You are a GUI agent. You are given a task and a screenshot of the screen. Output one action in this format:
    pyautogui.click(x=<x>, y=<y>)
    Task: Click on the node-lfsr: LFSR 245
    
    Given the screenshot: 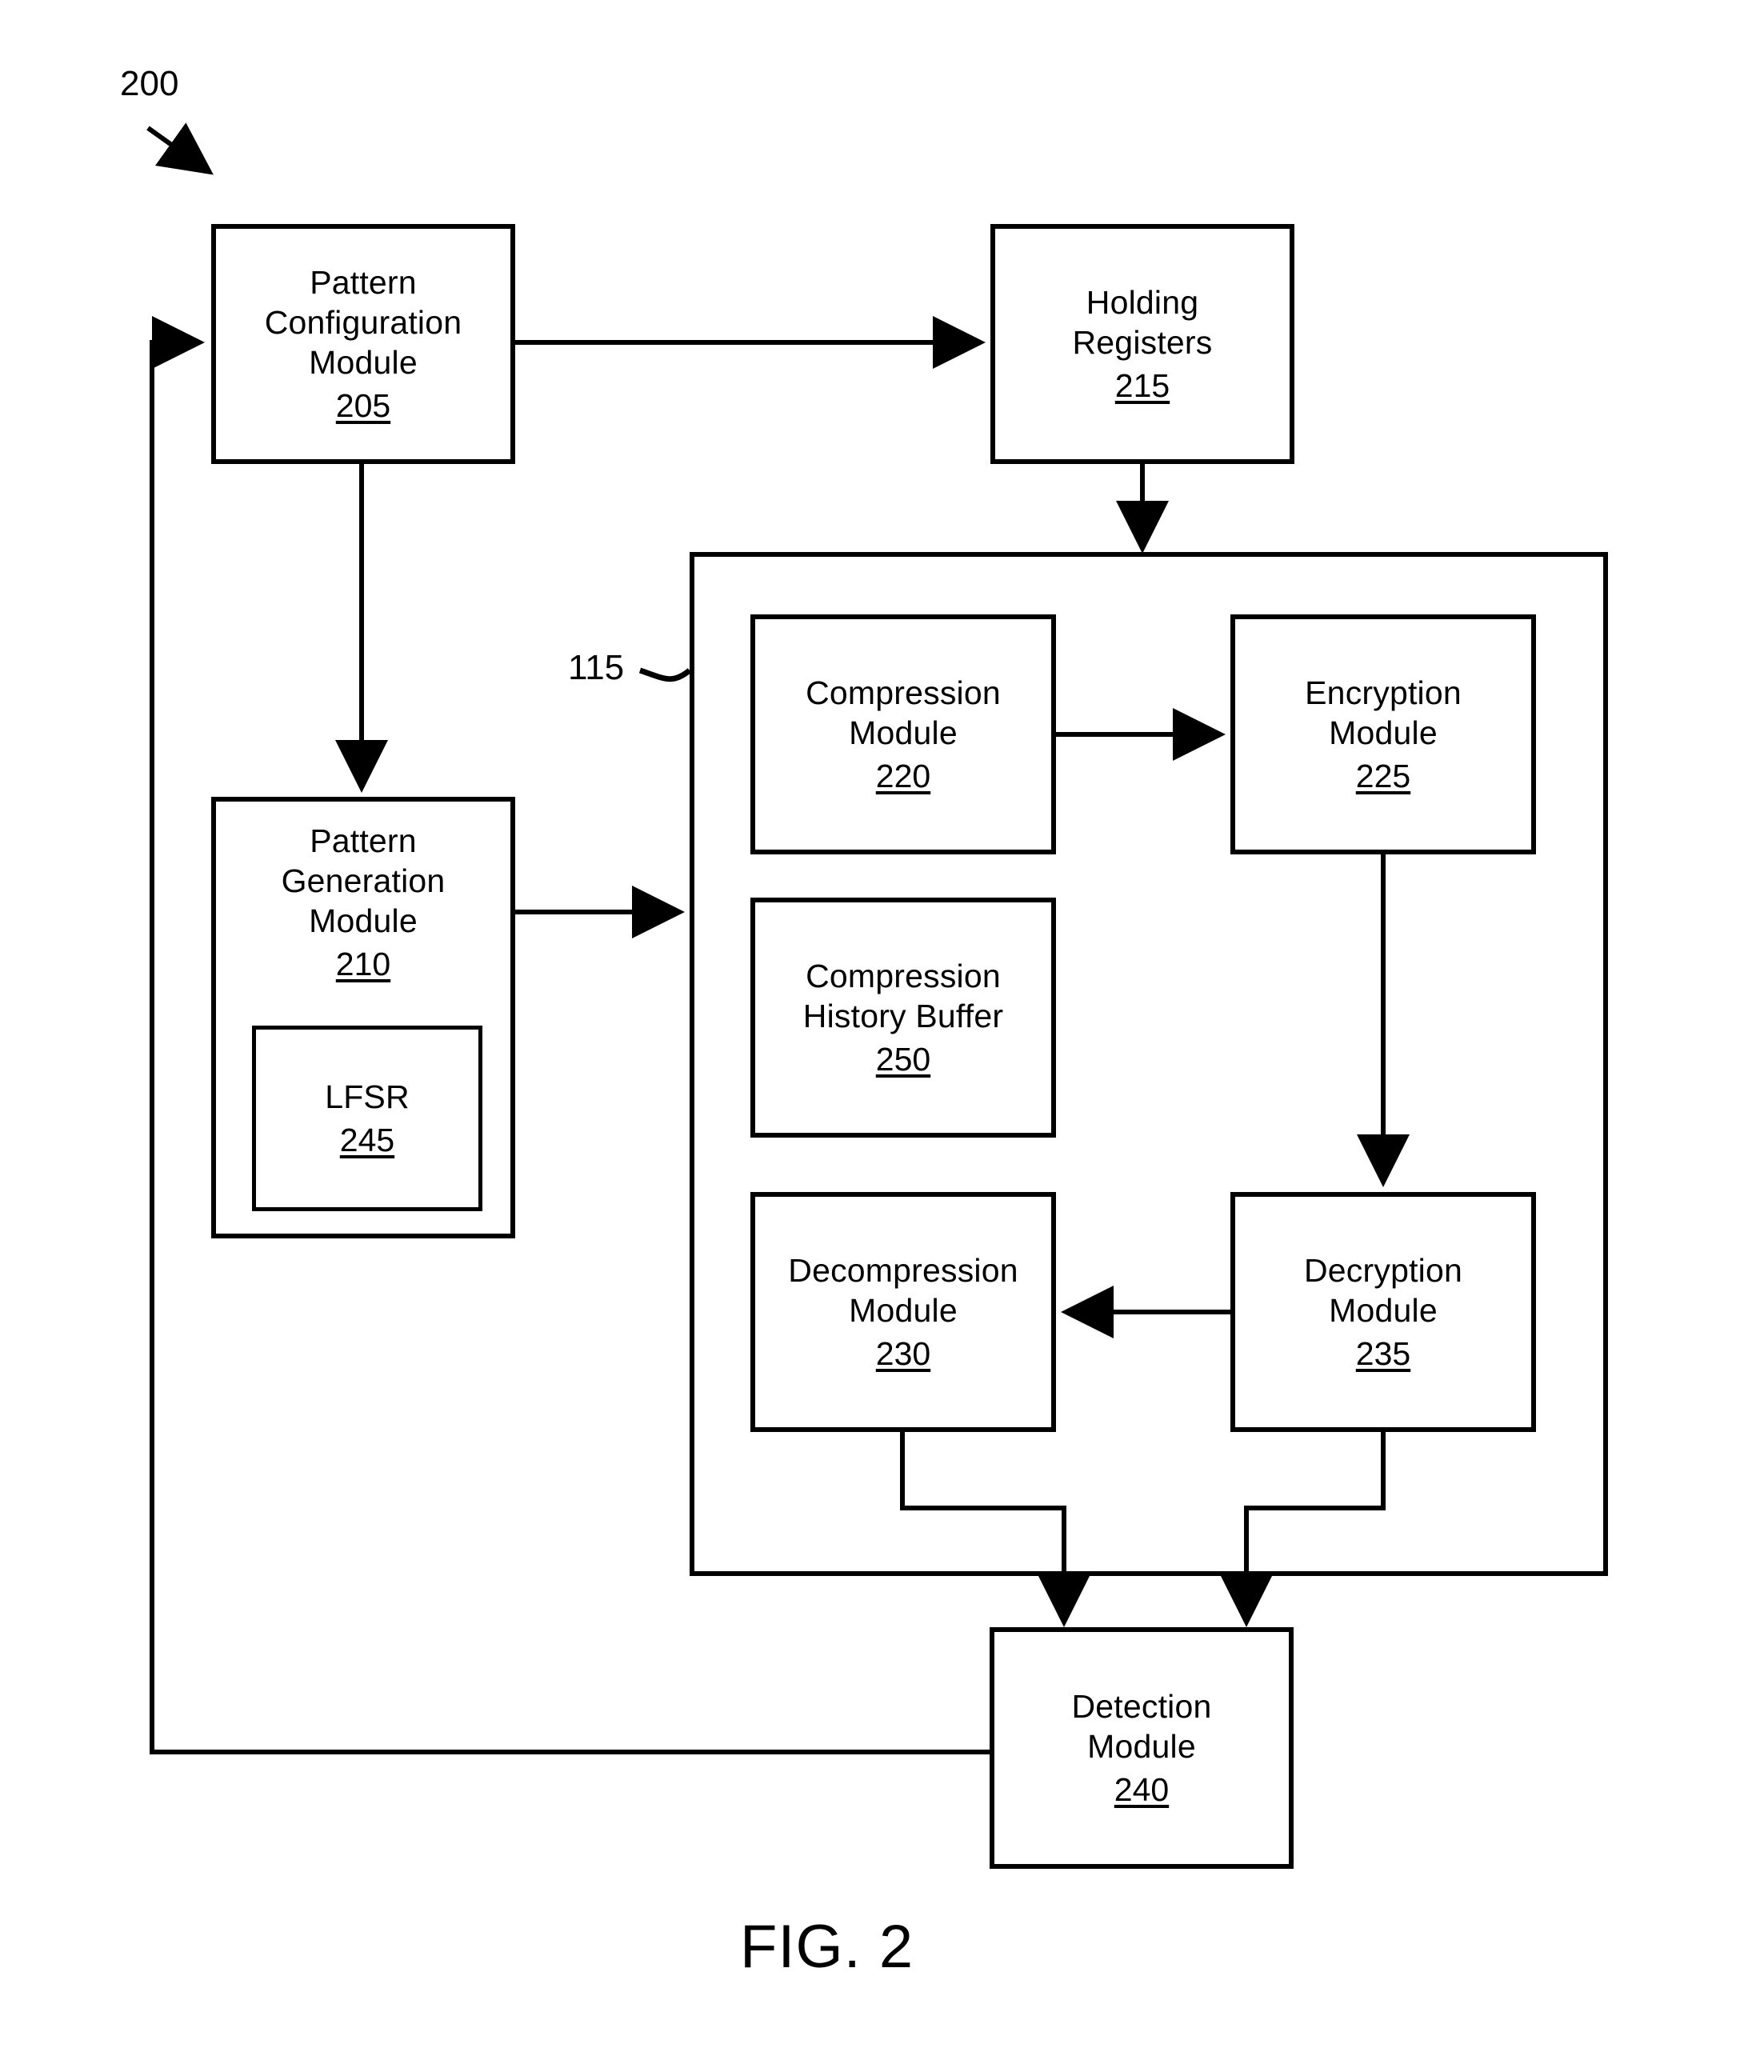 What is the action you would take?
    pyautogui.click(x=367, y=1118)
    